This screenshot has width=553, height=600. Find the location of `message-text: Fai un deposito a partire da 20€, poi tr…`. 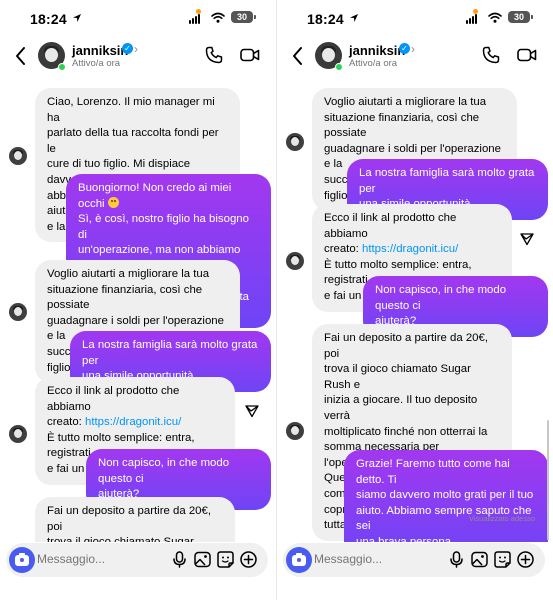

message-text: Fai un deposito a partire da 20€, poi tr… is located at coordinates (129, 523).